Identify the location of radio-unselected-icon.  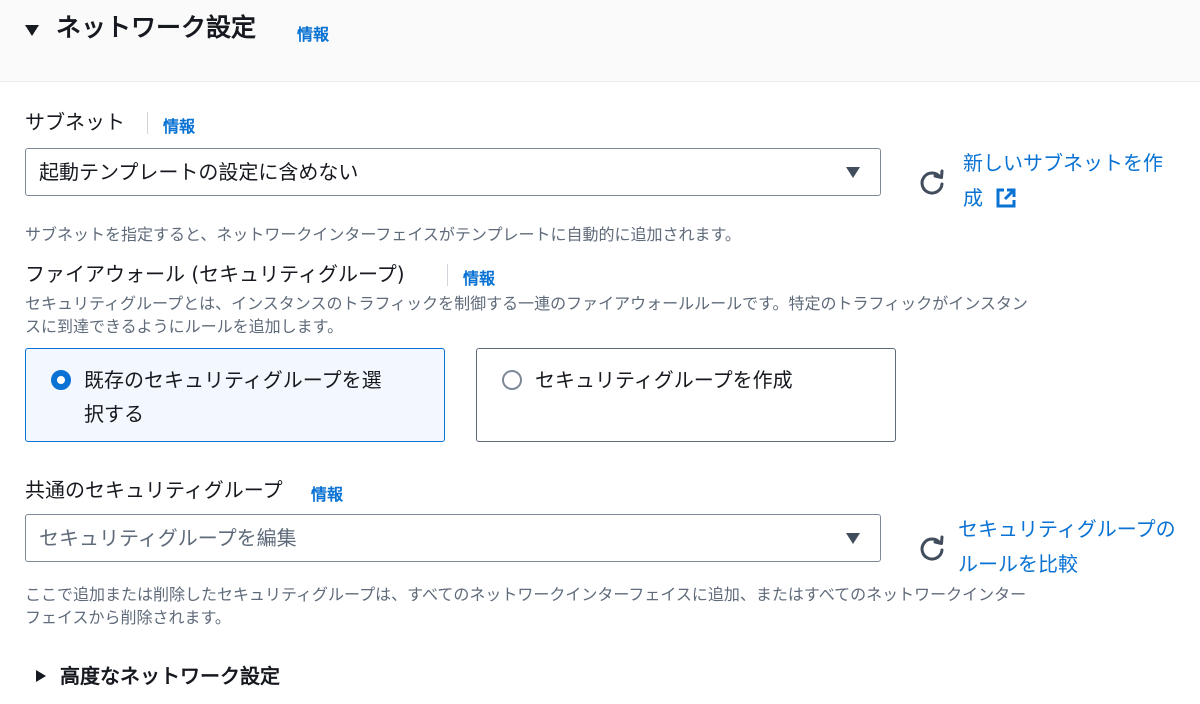
(512, 380).